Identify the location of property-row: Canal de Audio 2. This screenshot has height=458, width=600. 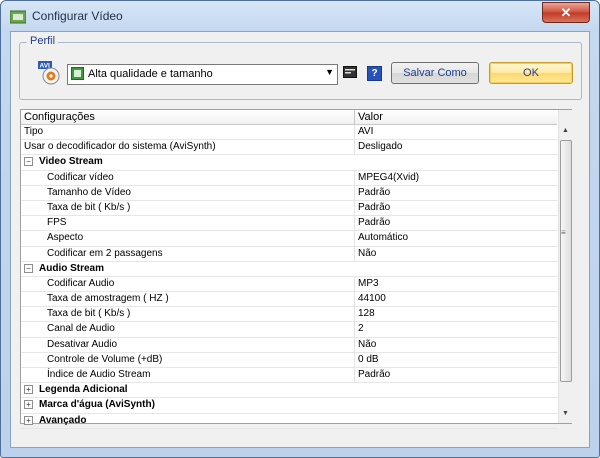
(289, 330).